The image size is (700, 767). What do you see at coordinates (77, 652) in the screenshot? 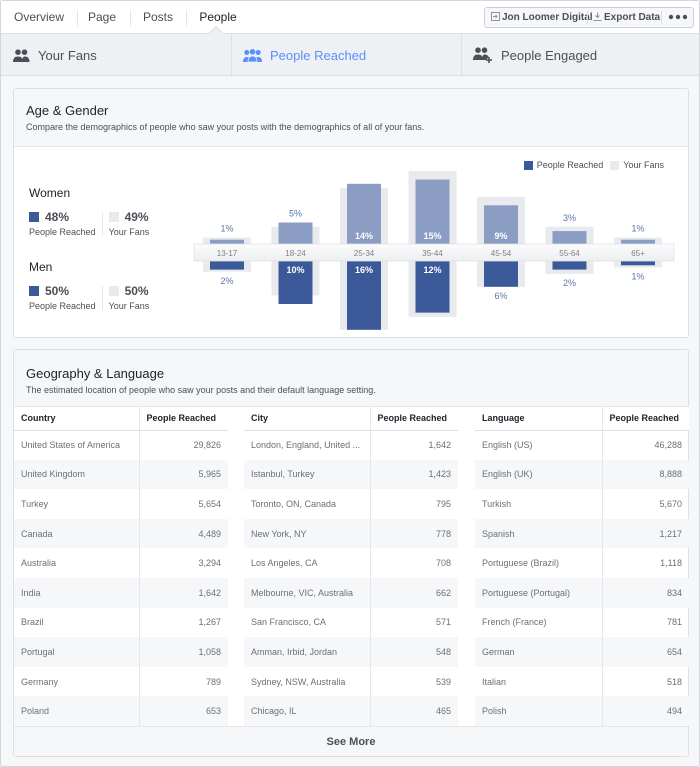
I see `row-name-cell: Portugal` at bounding box center [77, 652].